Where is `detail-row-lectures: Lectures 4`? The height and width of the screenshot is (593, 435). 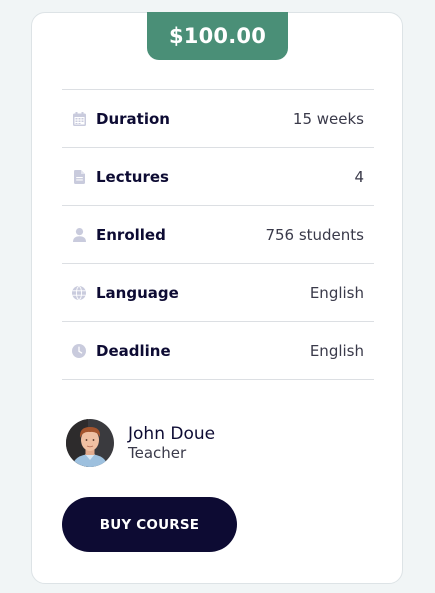
detail-row-lectures: Lectures 4 is located at coordinates (218, 177).